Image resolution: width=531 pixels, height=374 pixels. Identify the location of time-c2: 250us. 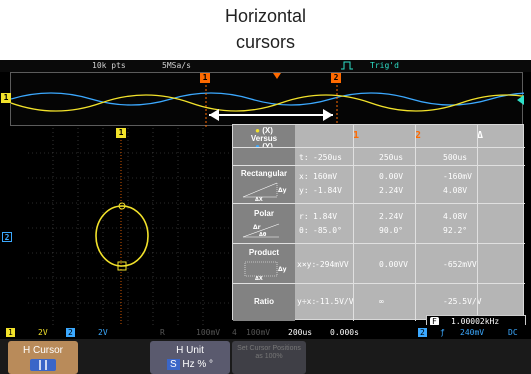
(391, 157).